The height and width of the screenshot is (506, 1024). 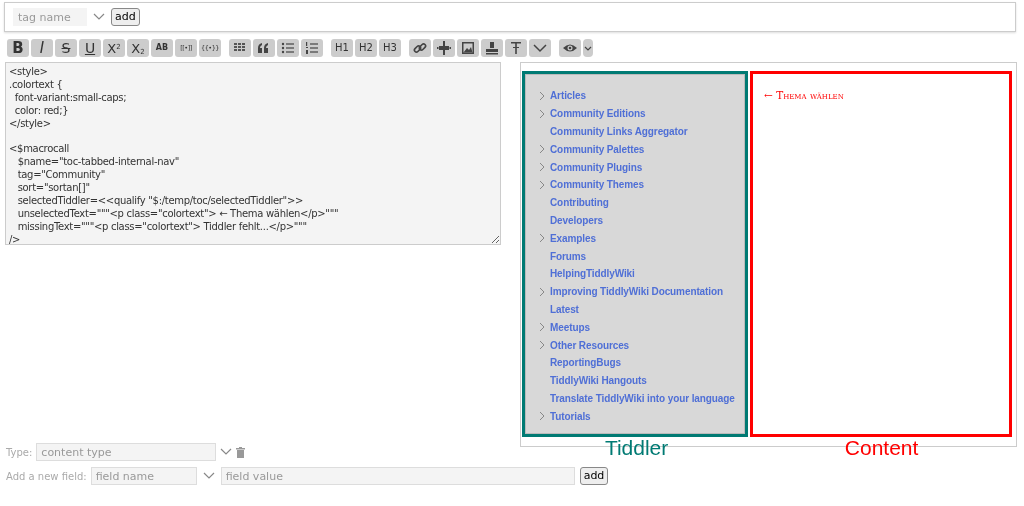 I want to click on toc-link: Translate TiddlyWiki into your language, so click(x=642, y=398).